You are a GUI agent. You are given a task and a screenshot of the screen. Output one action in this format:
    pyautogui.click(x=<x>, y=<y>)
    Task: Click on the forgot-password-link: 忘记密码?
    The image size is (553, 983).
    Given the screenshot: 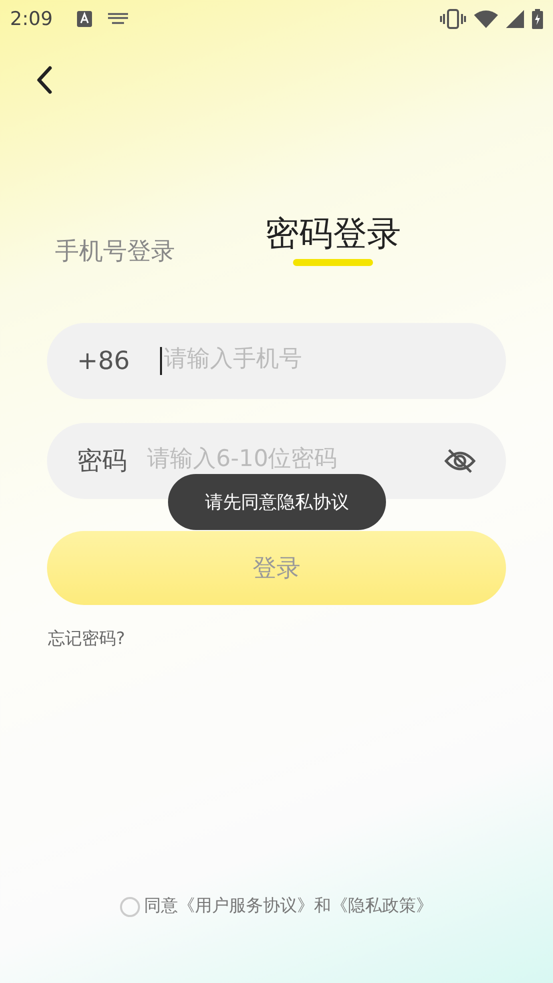 What is the action you would take?
    pyautogui.click(x=87, y=639)
    